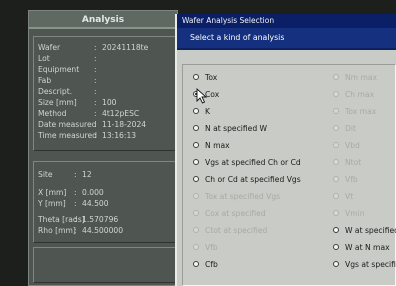  Describe the element at coordinates (230, 130) in the screenshot. I see `option-n-at-specified-w: N at specified W` at that location.